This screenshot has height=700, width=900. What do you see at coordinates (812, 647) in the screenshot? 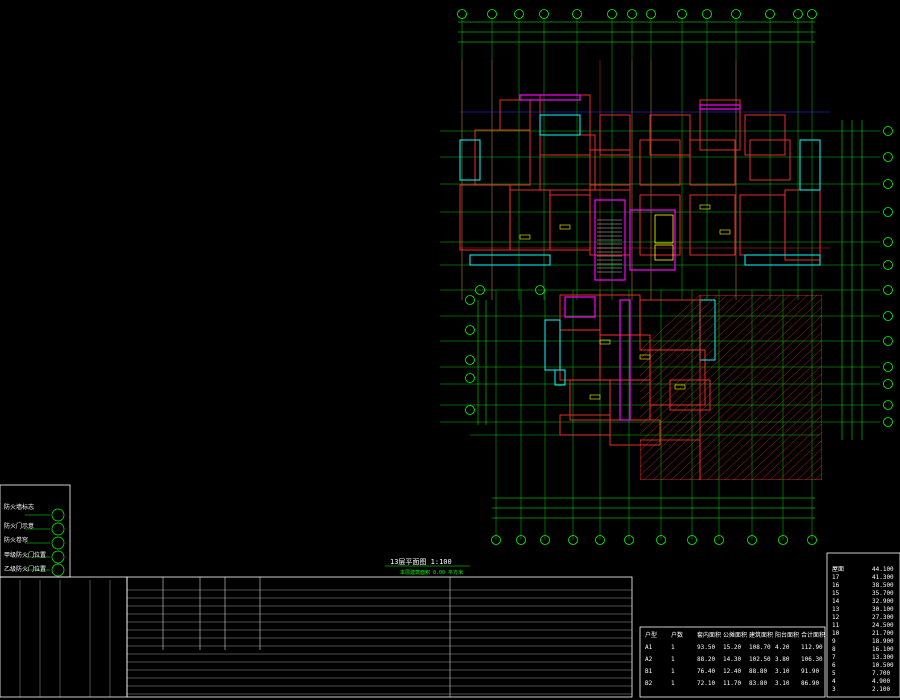
I see `area-row-cell: 112.90` at bounding box center [812, 647].